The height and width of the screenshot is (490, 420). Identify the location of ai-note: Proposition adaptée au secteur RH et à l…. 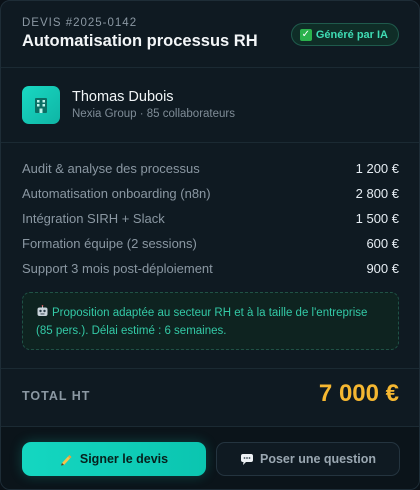
(210, 321).